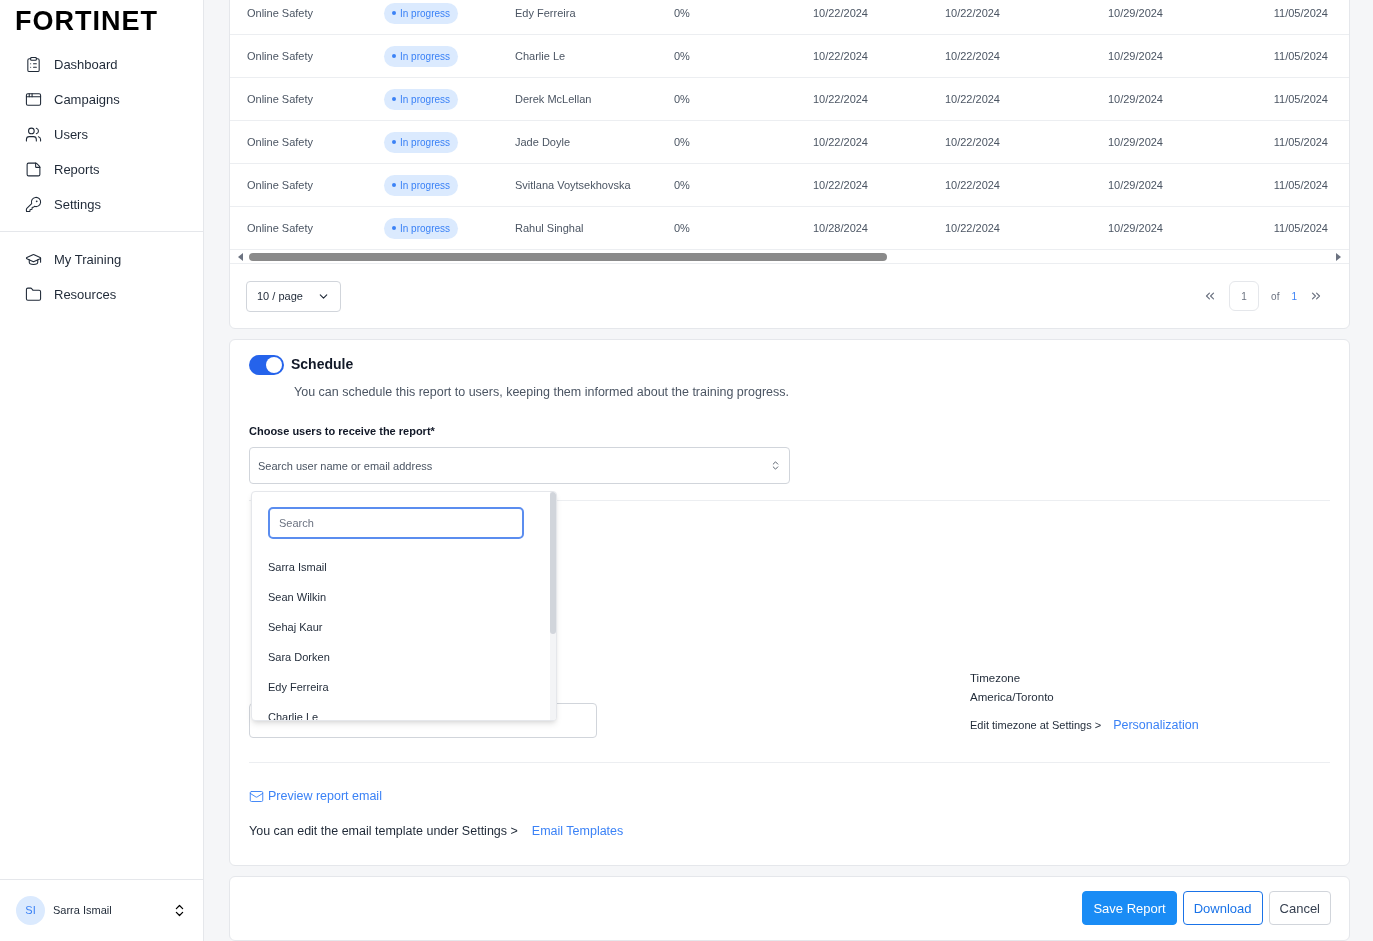 Image resolution: width=1373 pixels, height=941 pixels. What do you see at coordinates (322, 364) in the screenshot?
I see `schedule-title: Schedule` at bounding box center [322, 364].